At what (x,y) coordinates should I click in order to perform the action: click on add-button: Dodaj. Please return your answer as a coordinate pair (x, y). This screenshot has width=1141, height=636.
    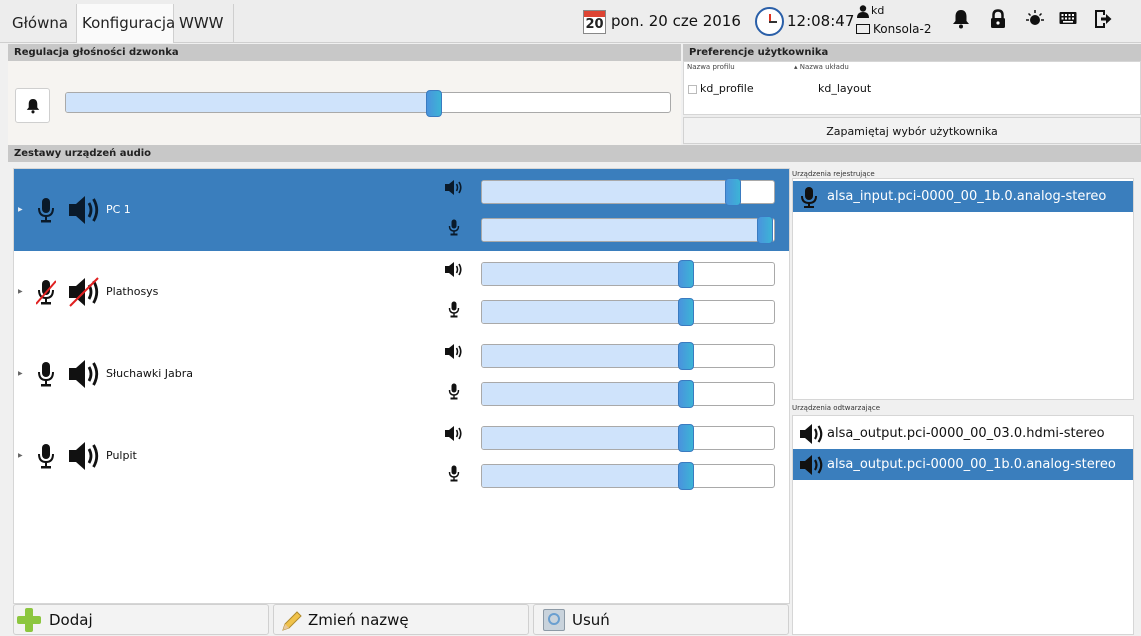
    Looking at the image, I should click on (141, 619).